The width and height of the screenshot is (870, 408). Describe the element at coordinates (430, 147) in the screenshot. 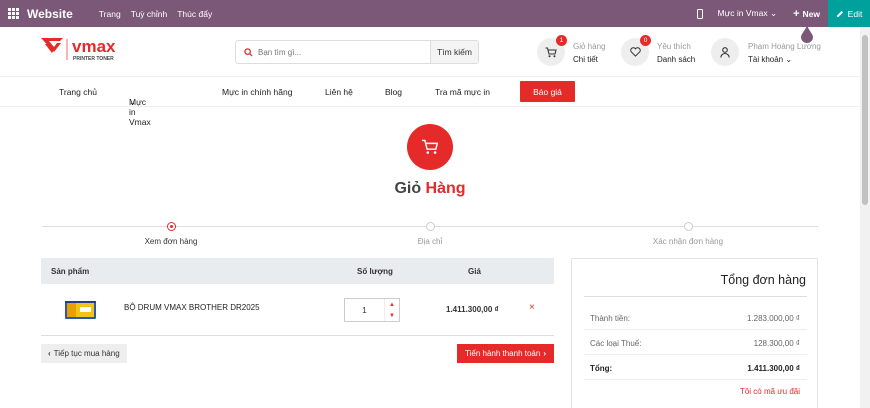

I see `cart-hero-icon` at that location.